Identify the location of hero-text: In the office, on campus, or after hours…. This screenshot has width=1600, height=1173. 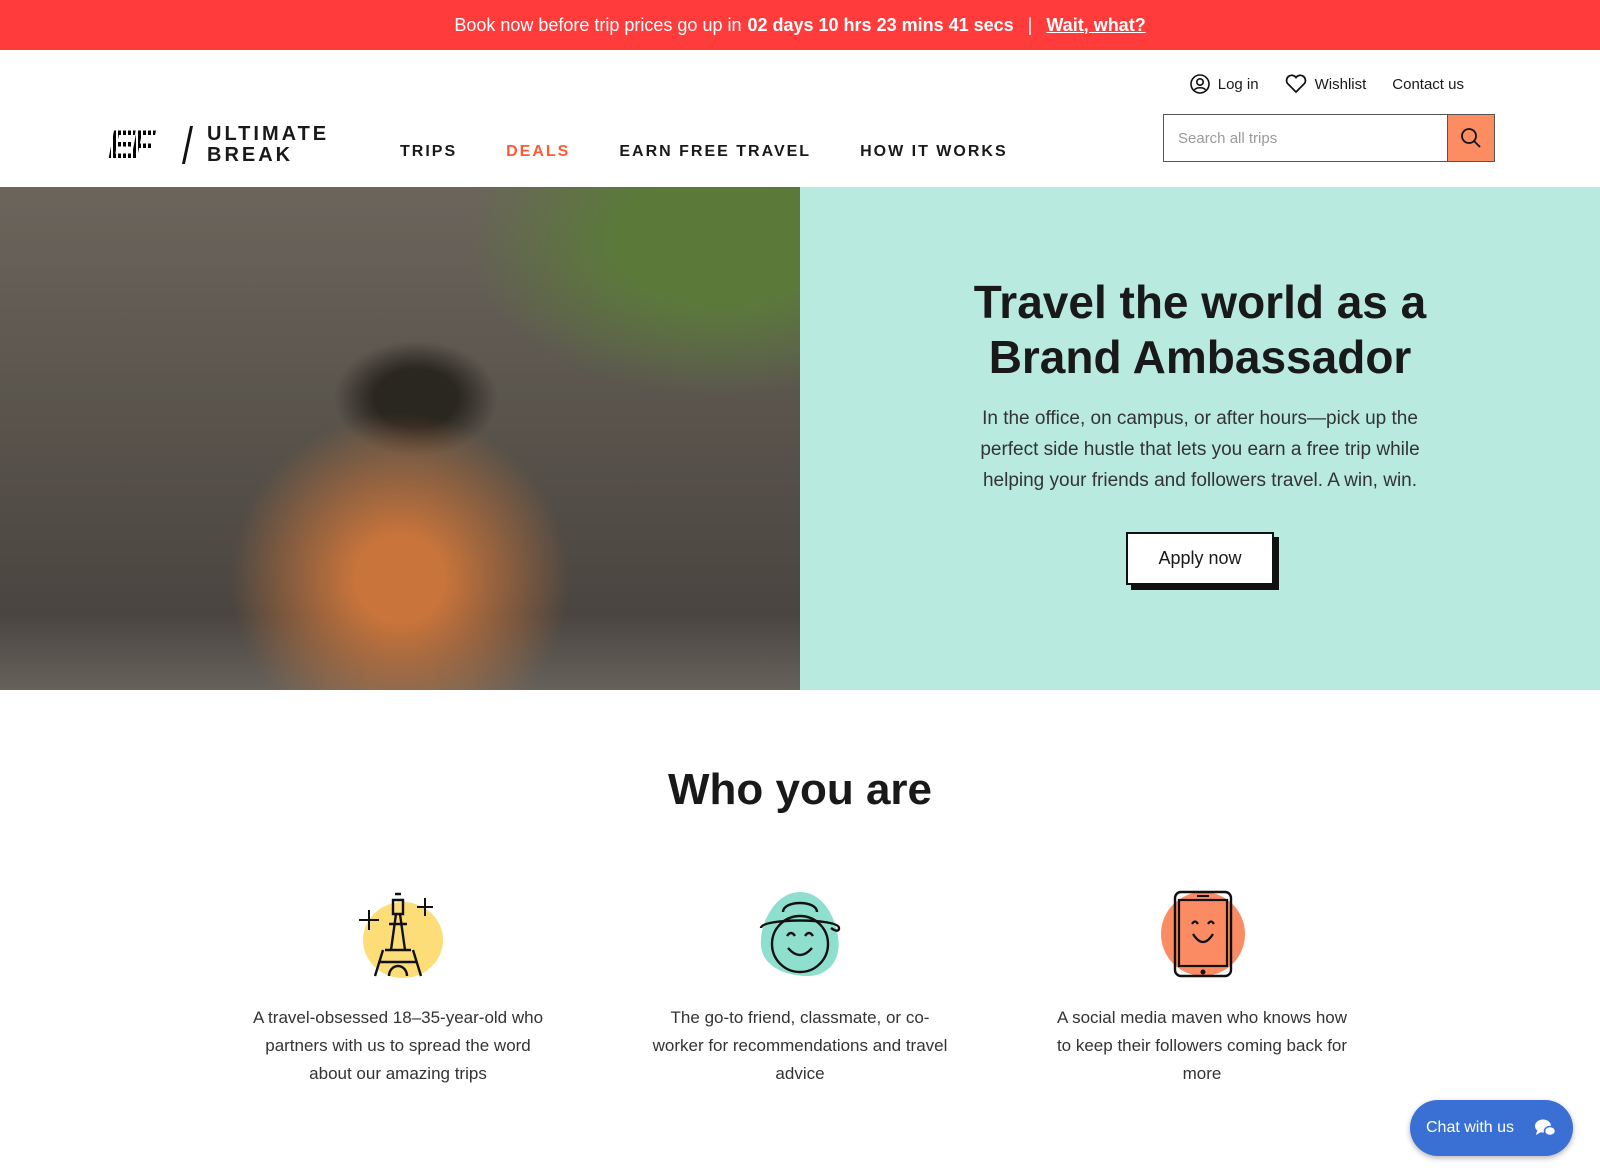
(1200, 449).